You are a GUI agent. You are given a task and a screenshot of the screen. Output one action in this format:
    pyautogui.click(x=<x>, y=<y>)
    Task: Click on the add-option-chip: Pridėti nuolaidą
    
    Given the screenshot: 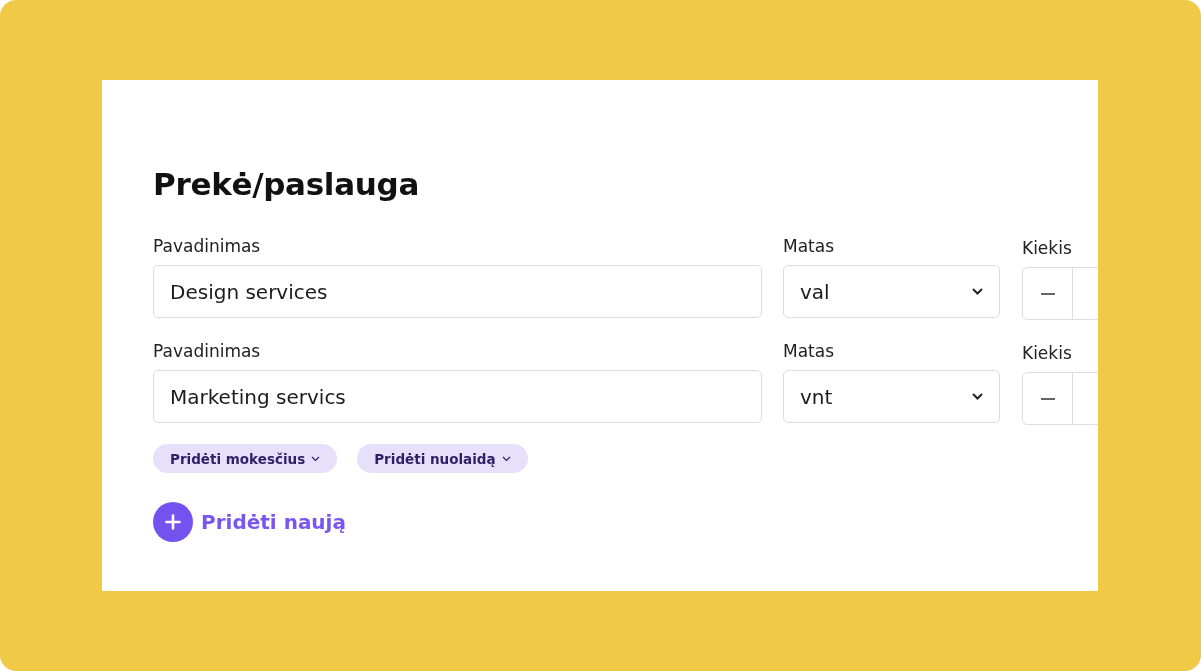 What is the action you would take?
    pyautogui.click(x=442, y=458)
    